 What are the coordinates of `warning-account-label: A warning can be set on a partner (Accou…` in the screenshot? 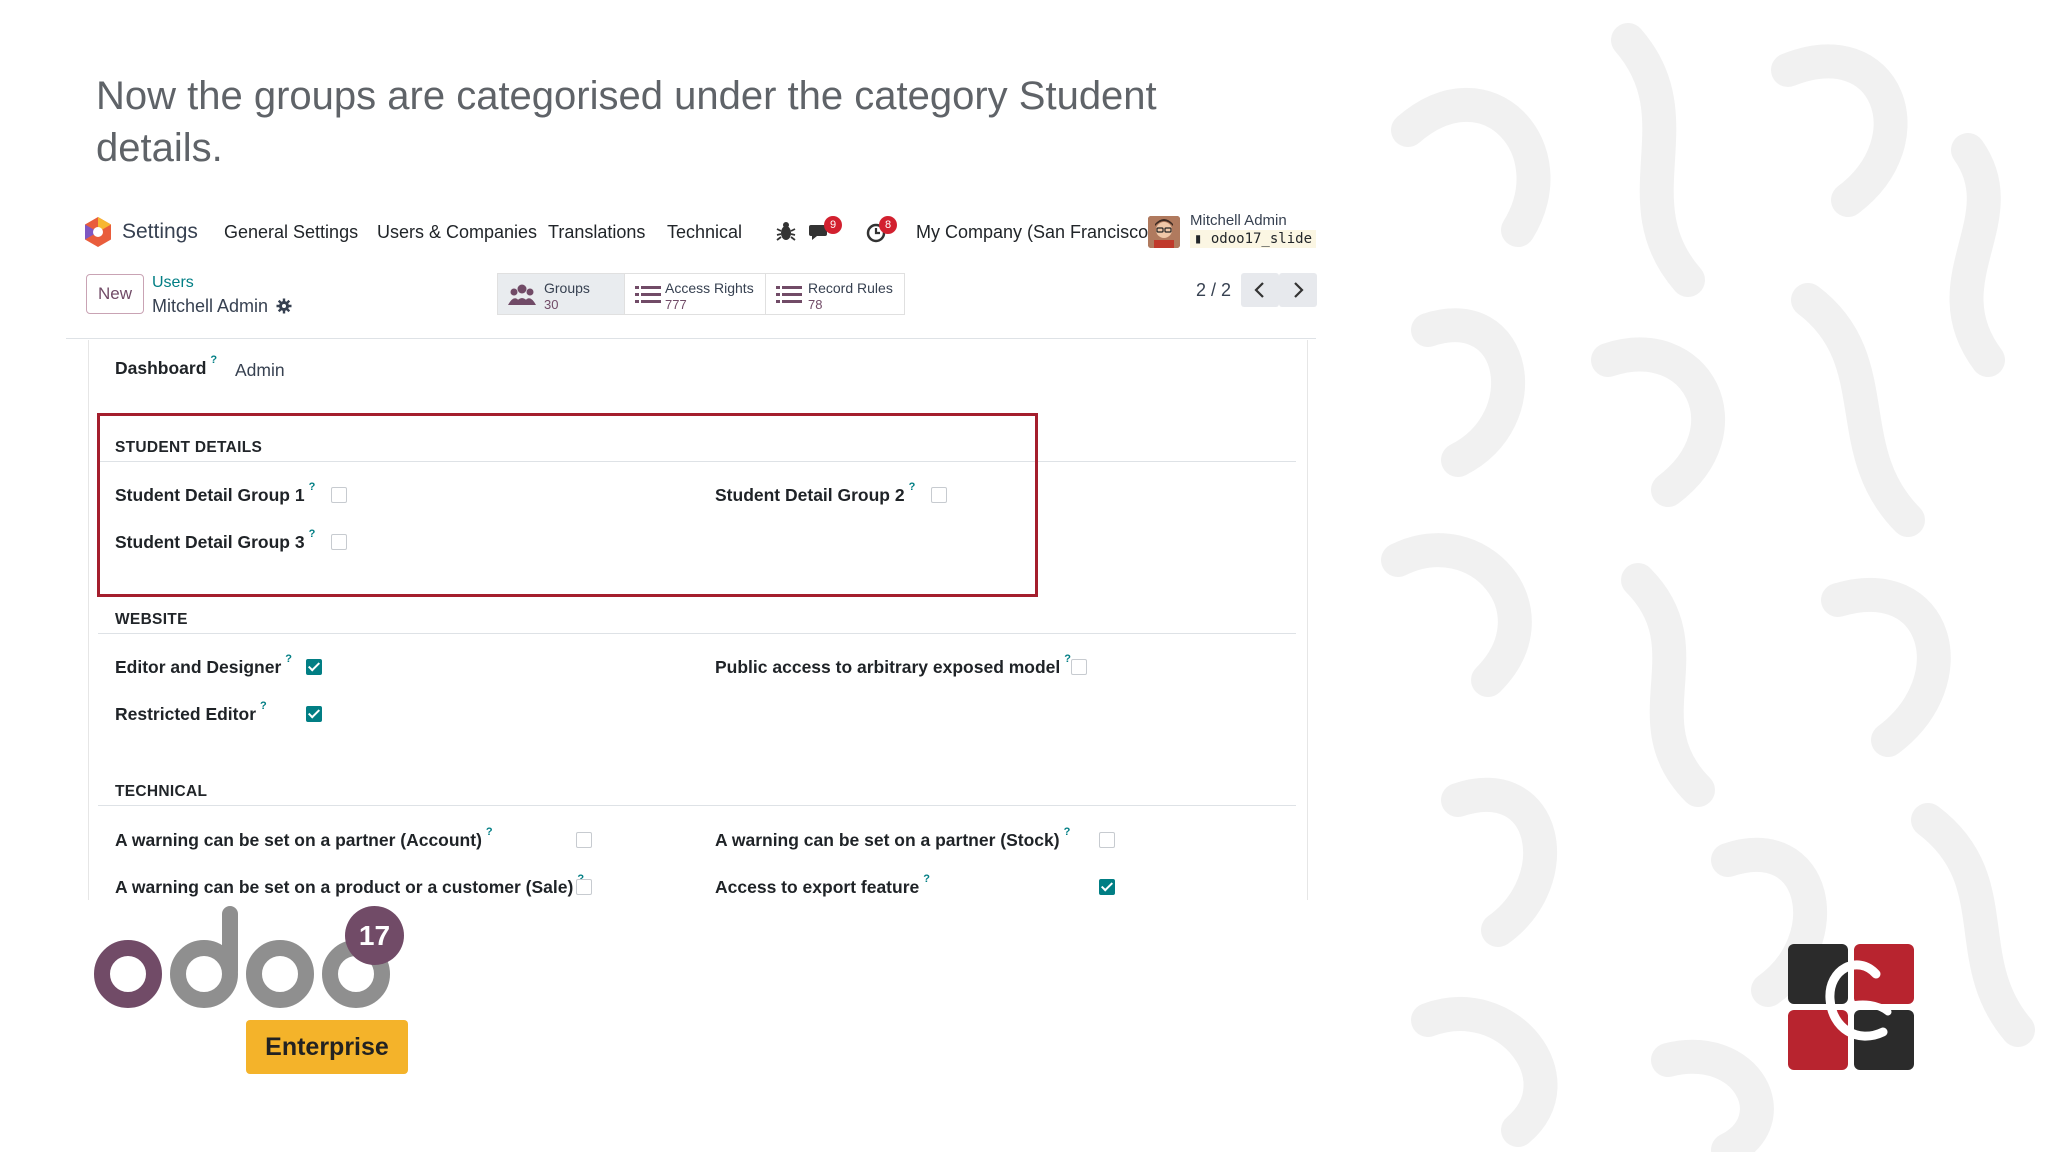 It's located at (304, 838).